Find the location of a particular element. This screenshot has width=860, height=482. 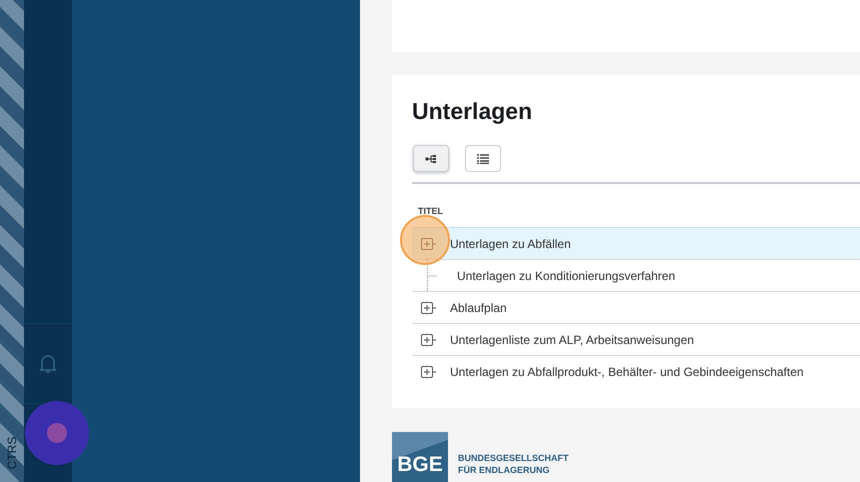

tree-row: Unterlagen zu Abfallprodukt-, Behälter- und Gebindeeigenschaften is located at coordinates (636, 371).